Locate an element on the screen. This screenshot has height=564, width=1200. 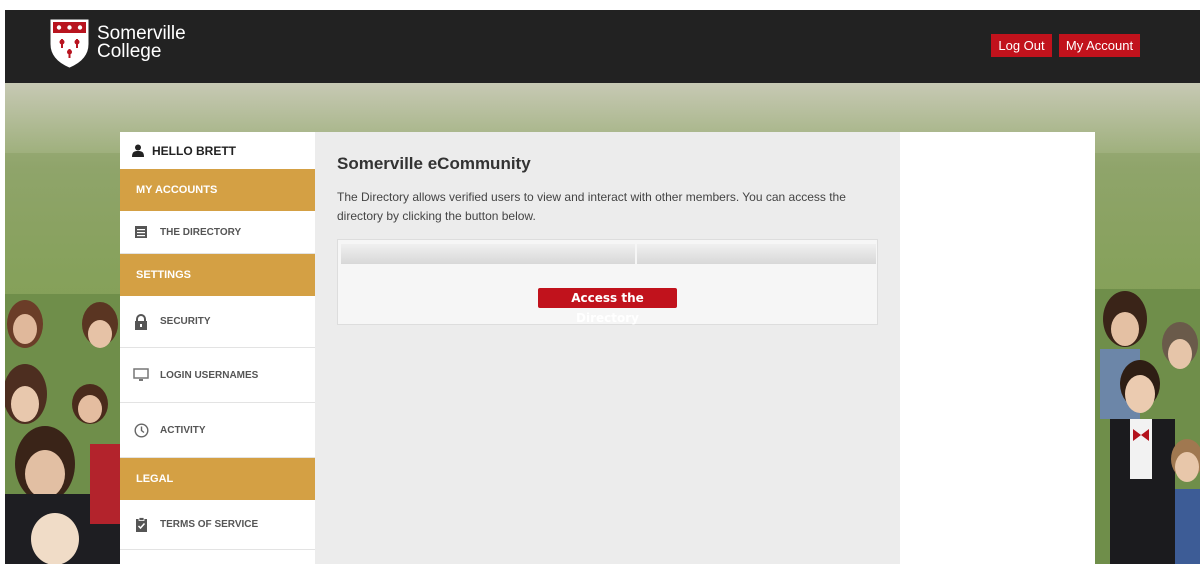
sidebar-item-terms: TERMS OF SERVICE is located at coordinates (217, 525).